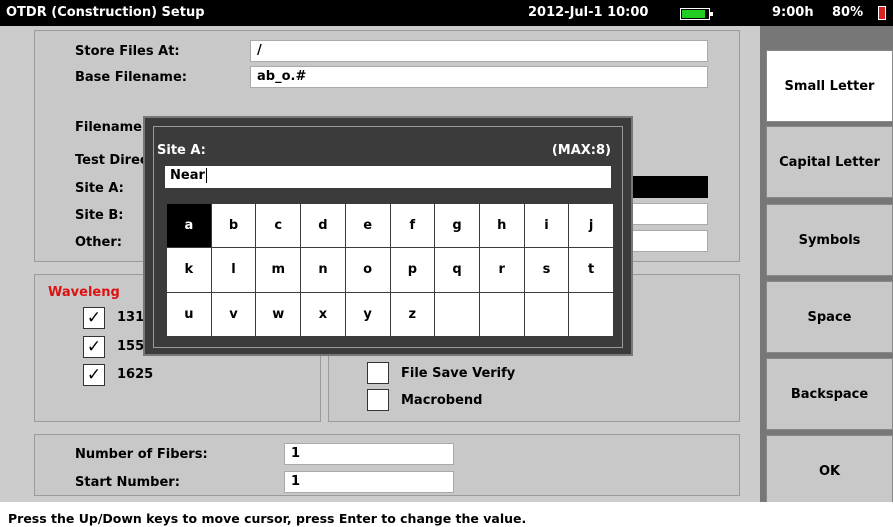 This screenshot has height=527, width=893. Describe the element at coordinates (99, 215) in the screenshot. I see `site-b-label: Site B:` at that location.